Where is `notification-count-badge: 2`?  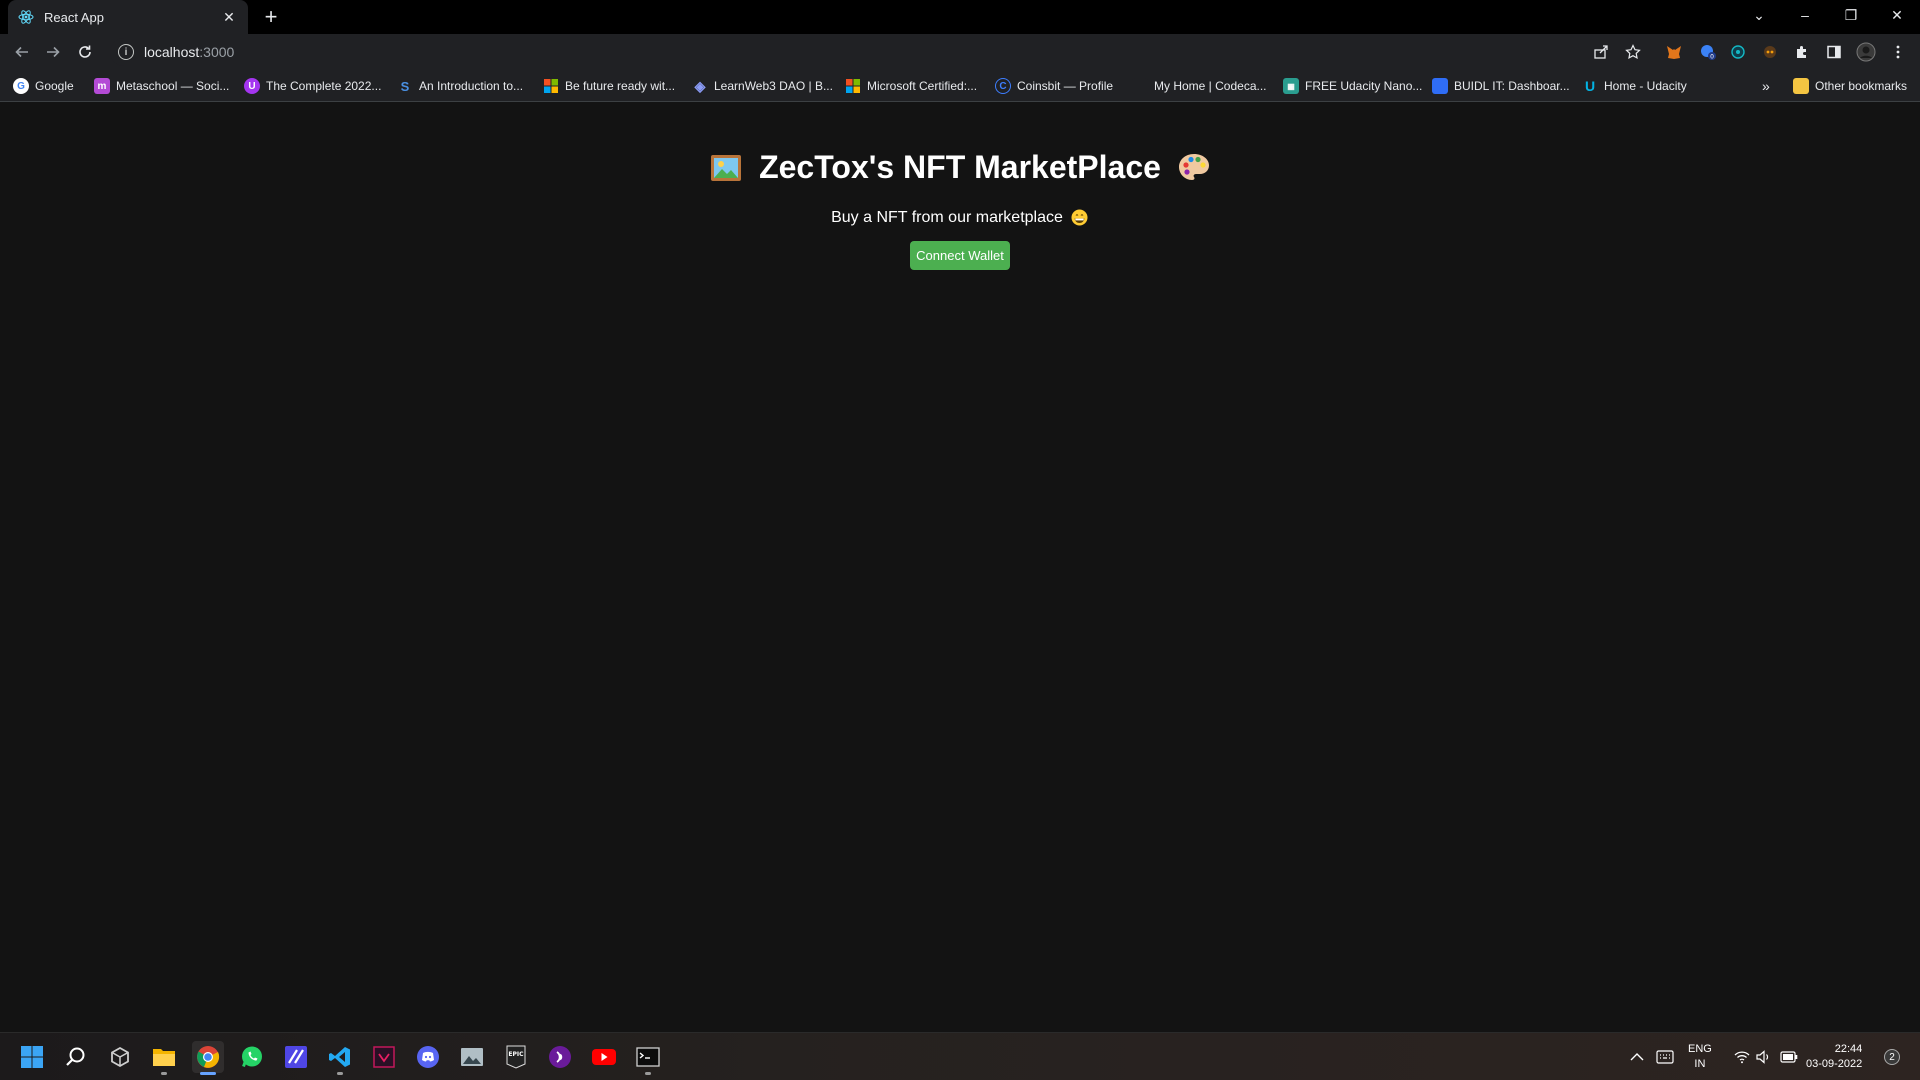
notification-count-badge: 2 is located at coordinates (1892, 1057).